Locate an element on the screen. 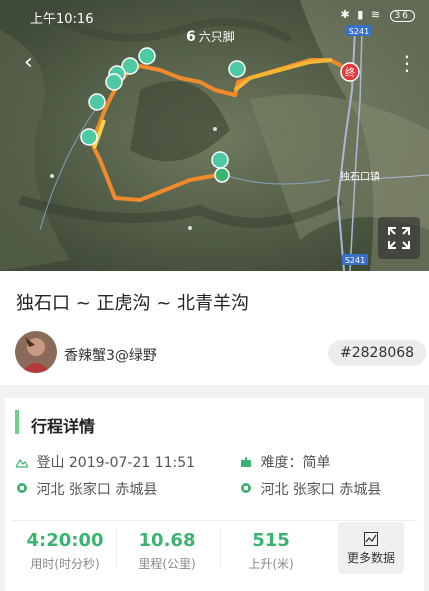 The image size is (429, 591). start-pin-icon is located at coordinates (22, 488).